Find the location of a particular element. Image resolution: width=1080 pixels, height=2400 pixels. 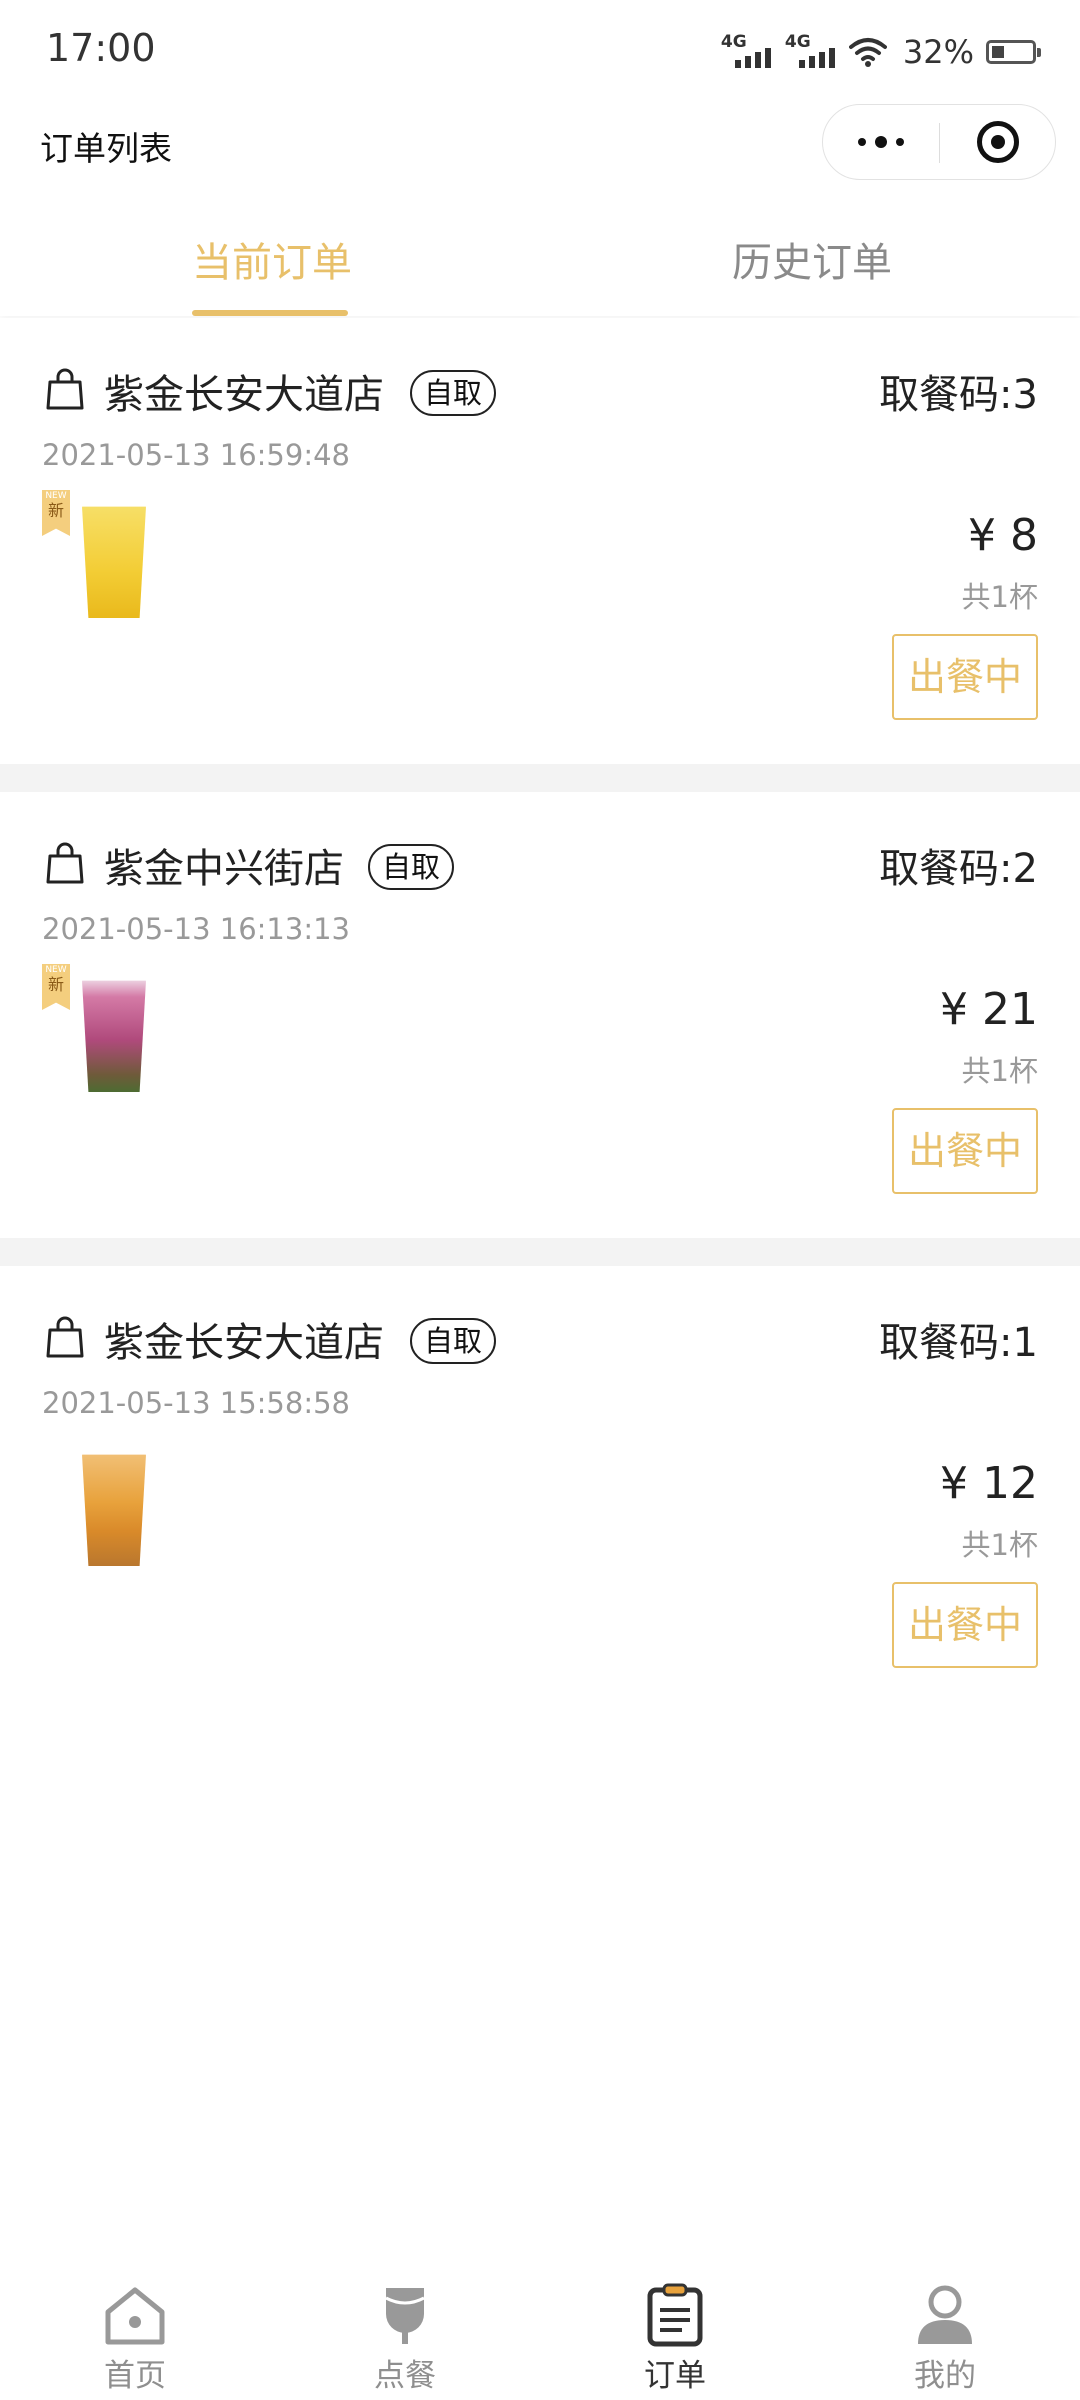

target-icon is located at coordinates (998, 142).